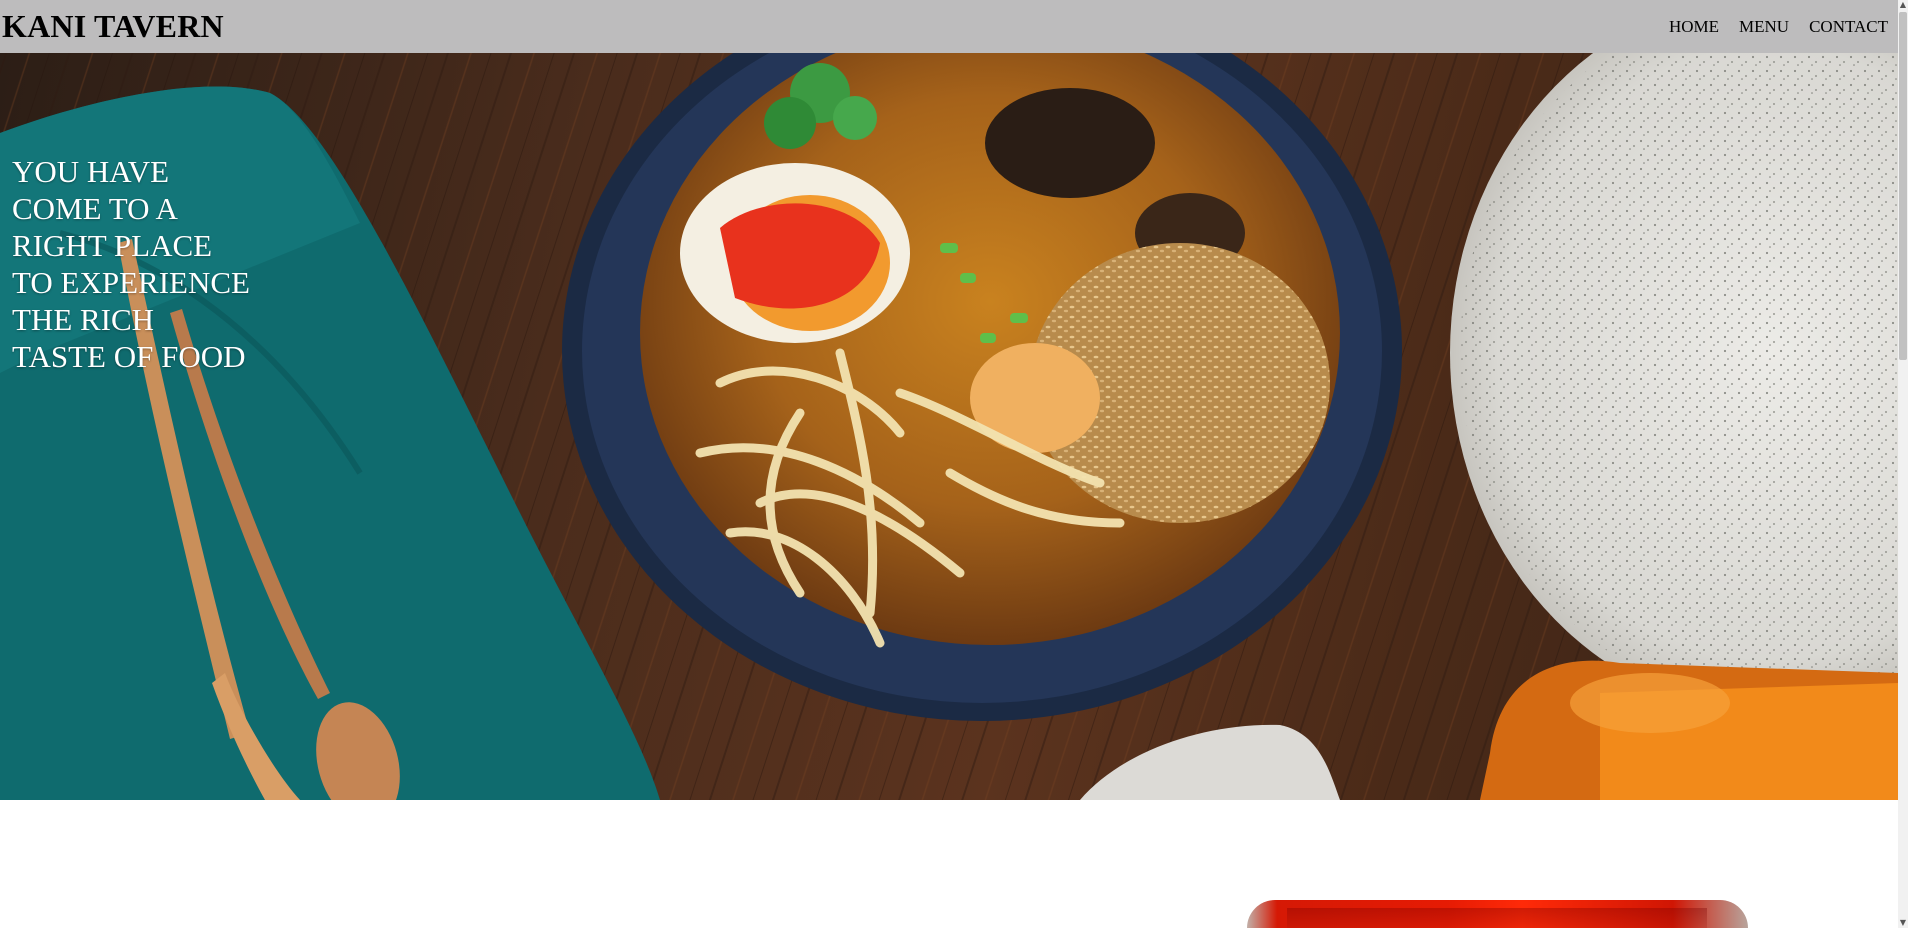 The height and width of the screenshot is (928, 1908). Describe the element at coordinates (1903, 186) in the screenshot. I see `scrollbar-thumb` at that location.